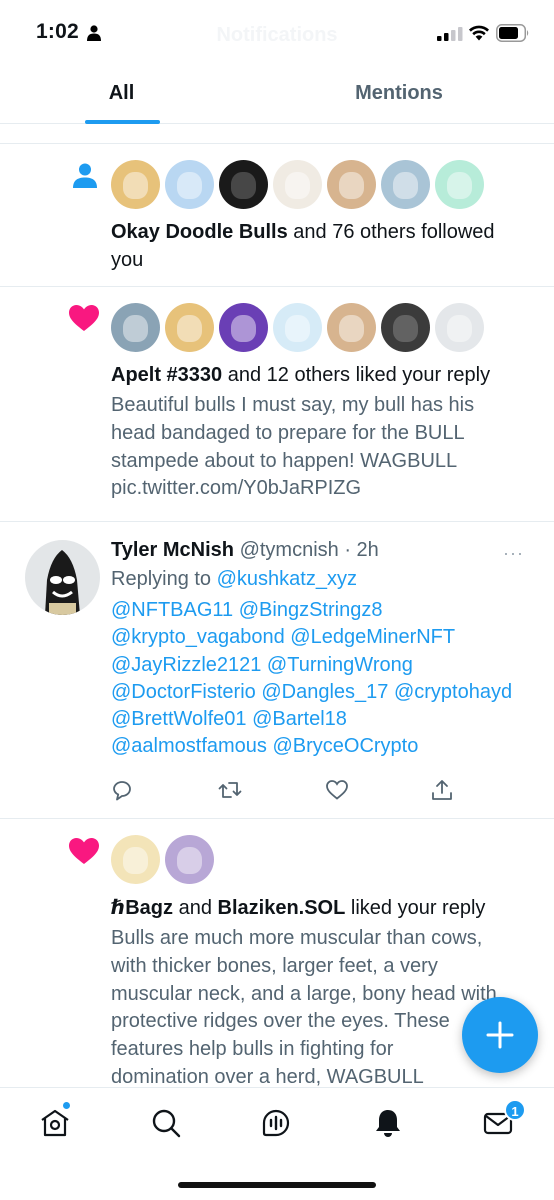 This screenshot has height=1200, width=554. Describe the element at coordinates (142, 908) in the screenshot. I see `actor-name: ℏBagz` at that location.